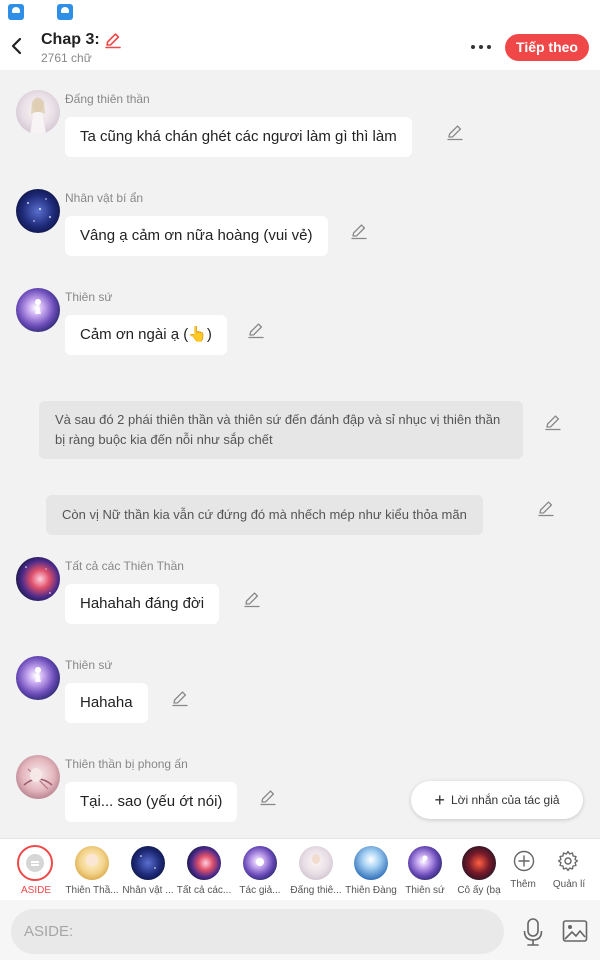 The image size is (600, 960). What do you see at coordinates (38, 579) in the screenshot?
I see `avatar-tat-ca-thien-than` at bounding box center [38, 579].